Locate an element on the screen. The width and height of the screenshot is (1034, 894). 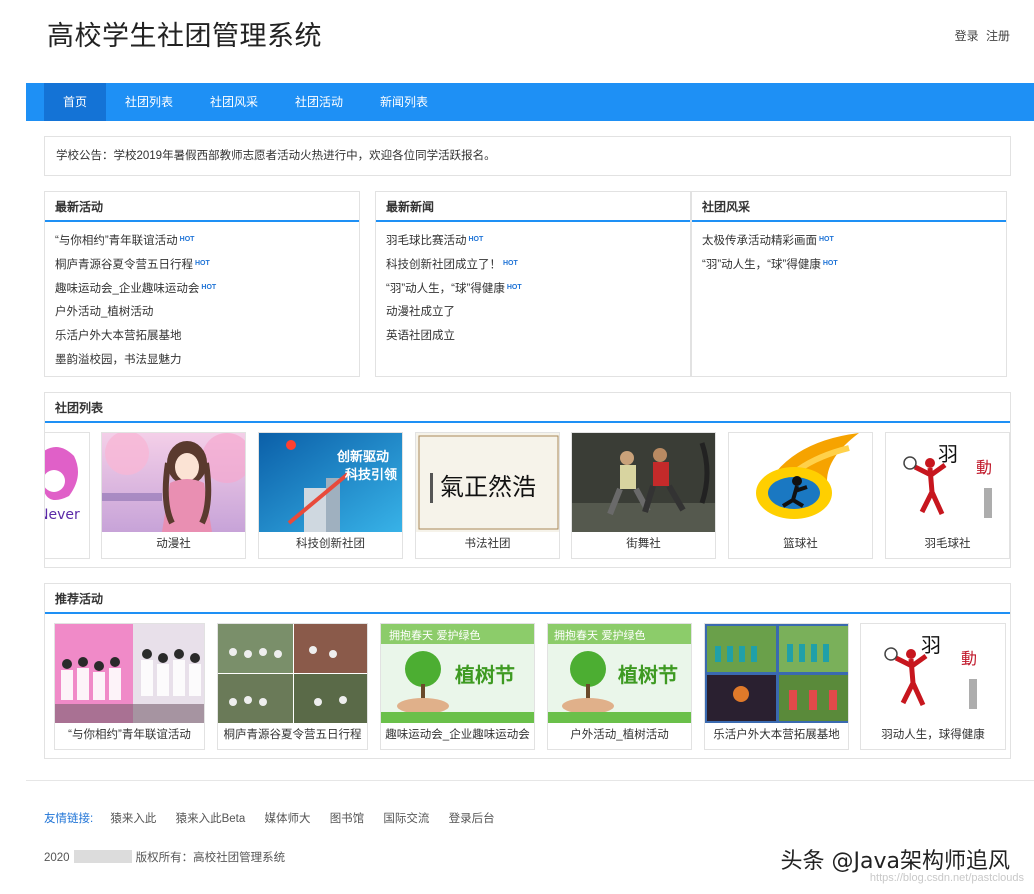
list-item-text: “与你相约”青年联谊活动 is located at coordinates (116, 241).